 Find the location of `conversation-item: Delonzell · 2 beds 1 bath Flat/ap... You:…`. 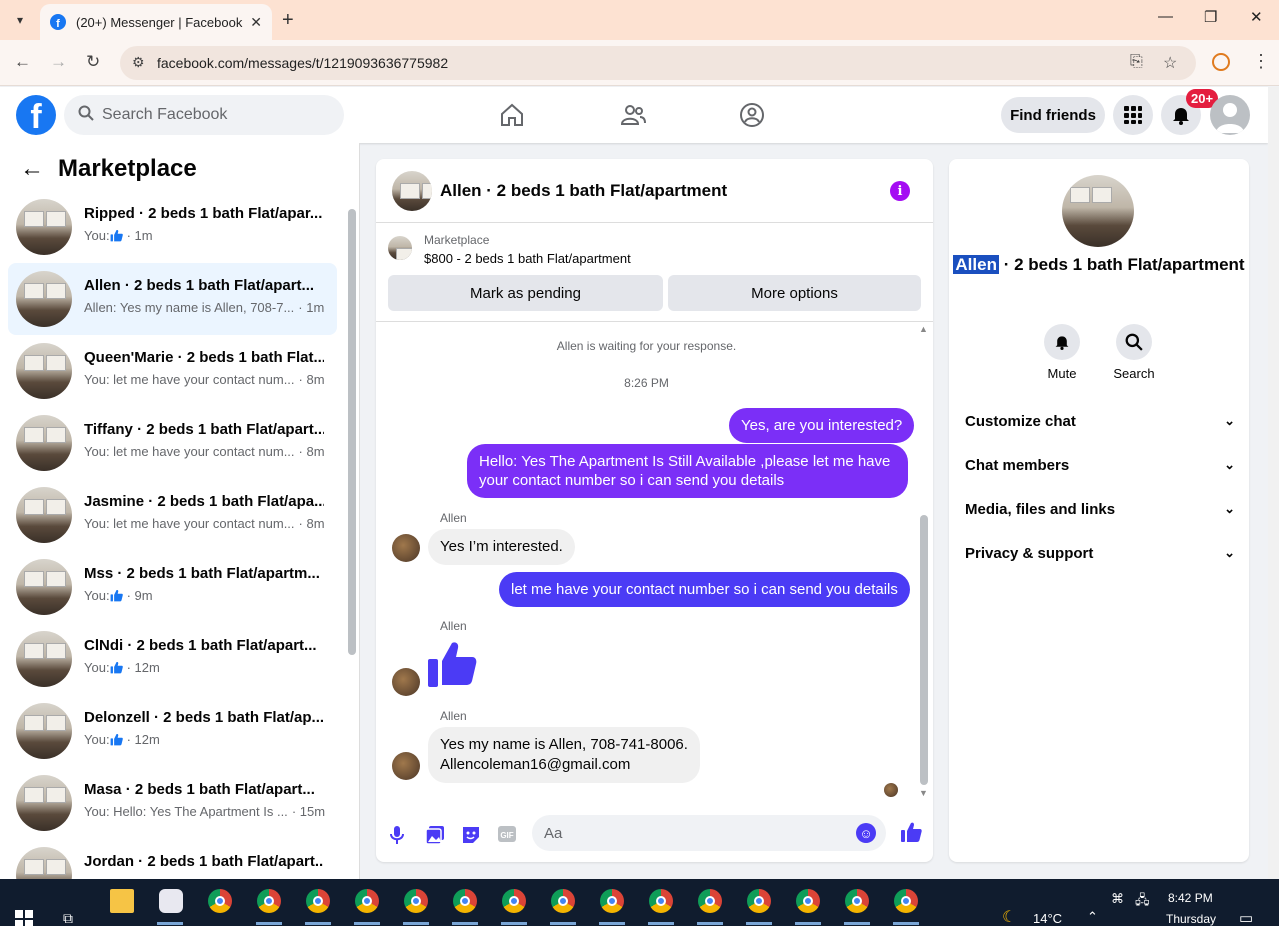

conversation-item: Delonzell · 2 beds 1 bath Flat/ap... You:… is located at coordinates (172, 731).